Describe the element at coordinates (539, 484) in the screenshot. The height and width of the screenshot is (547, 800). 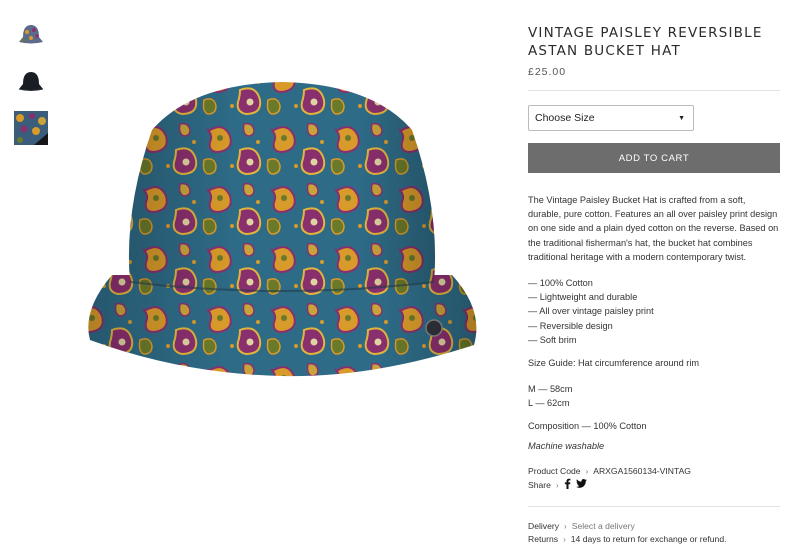
I see `share-label: Share` at that location.